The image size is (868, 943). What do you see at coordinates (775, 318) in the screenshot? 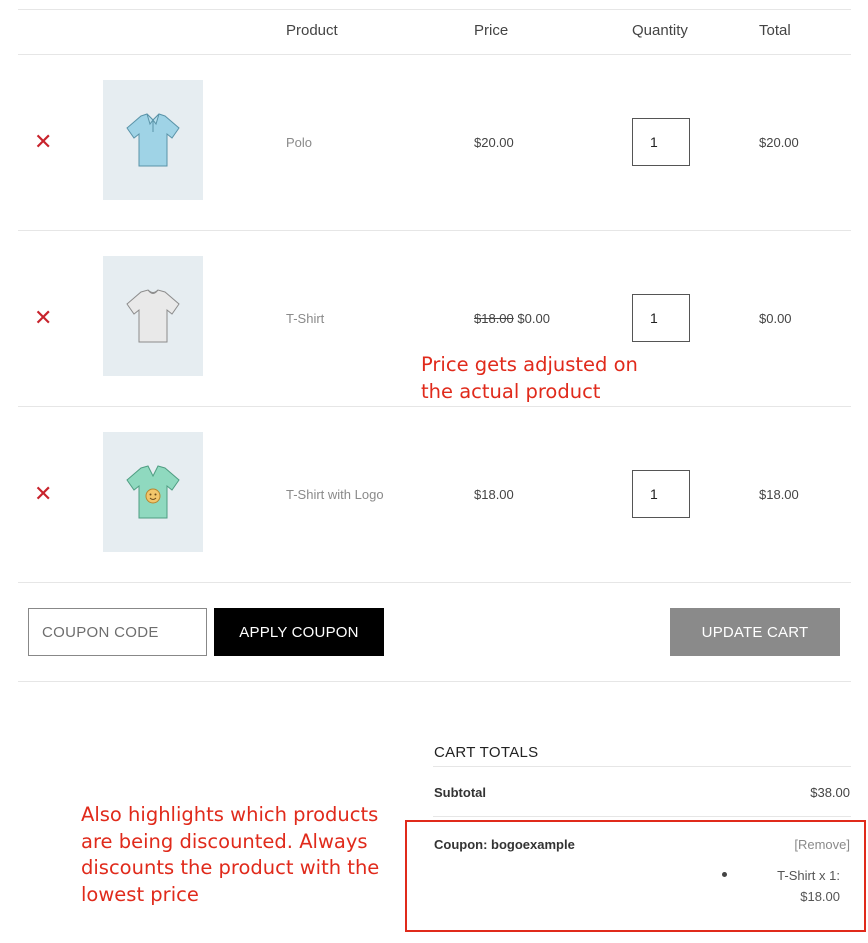
I see `line-total: $0.00` at bounding box center [775, 318].